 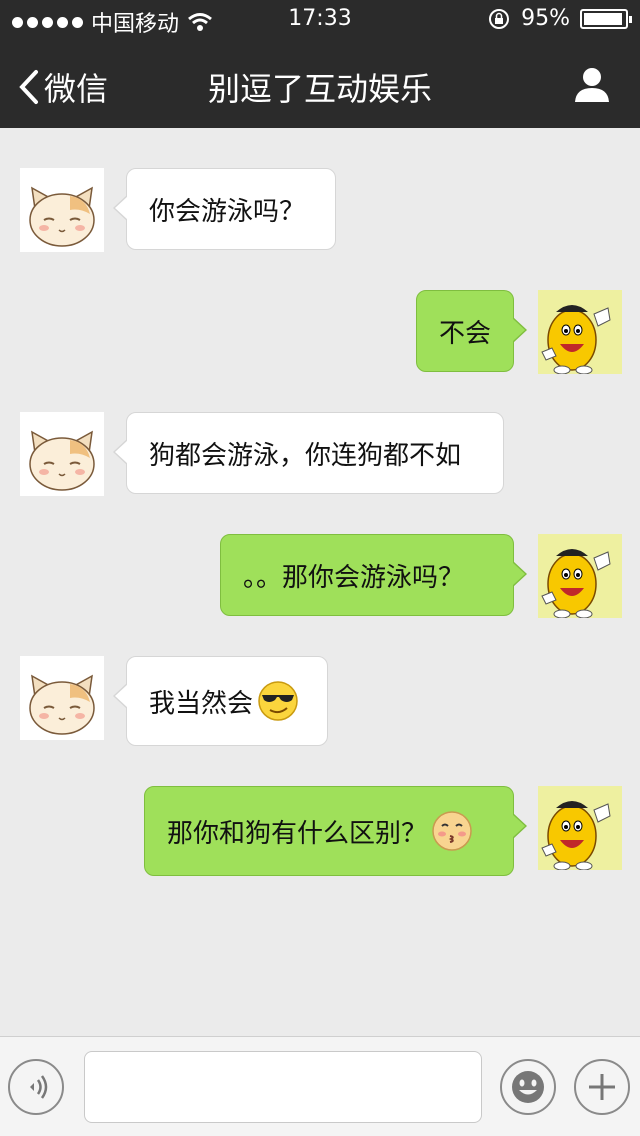 I want to click on emoji-button, so click(x=528, y=1087).